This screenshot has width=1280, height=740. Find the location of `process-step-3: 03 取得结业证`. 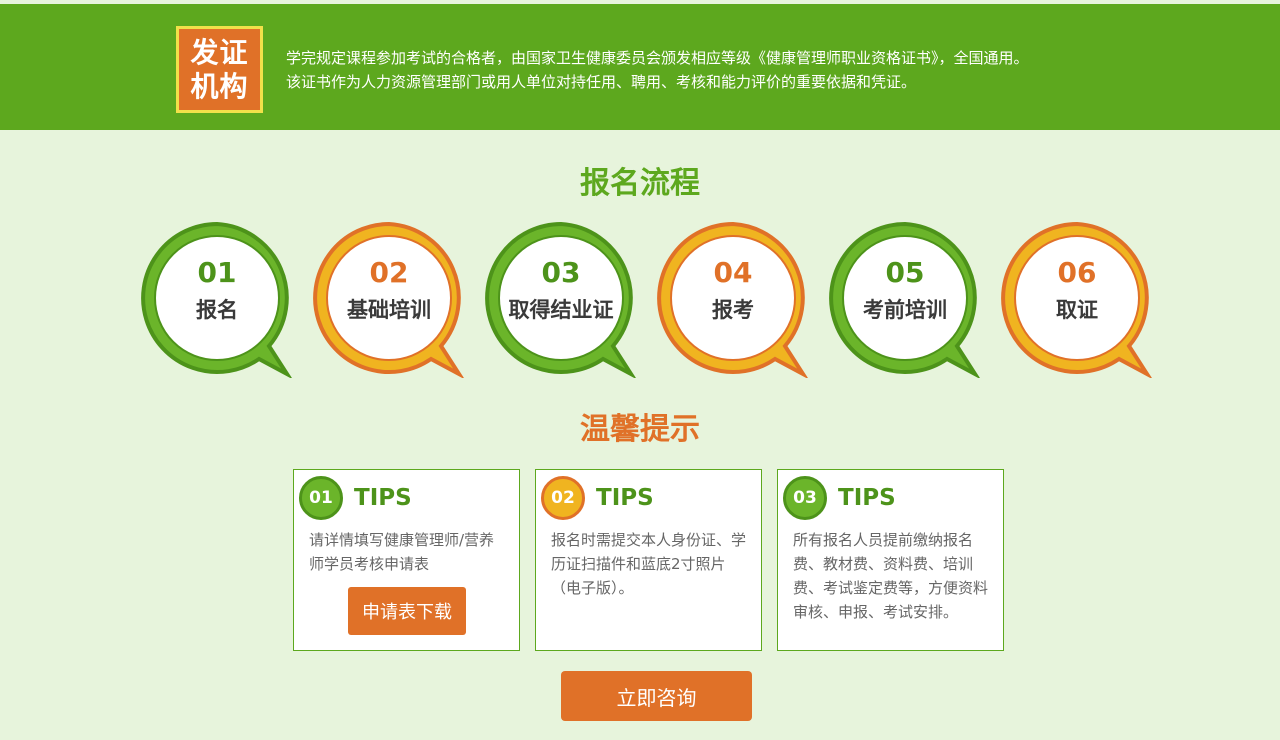

process-step-3: 03 取得结业证 is located at coordinates (565, 300).